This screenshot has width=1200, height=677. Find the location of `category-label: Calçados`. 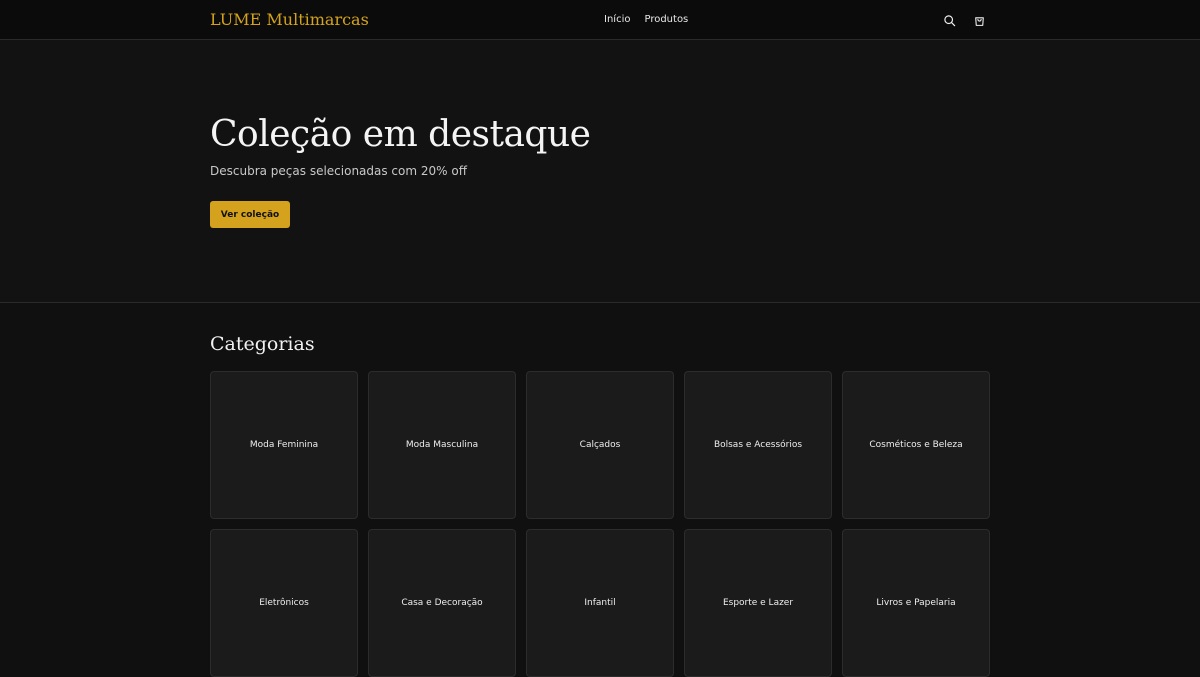

category-label: Calçados is located at coordinates (600, 445).